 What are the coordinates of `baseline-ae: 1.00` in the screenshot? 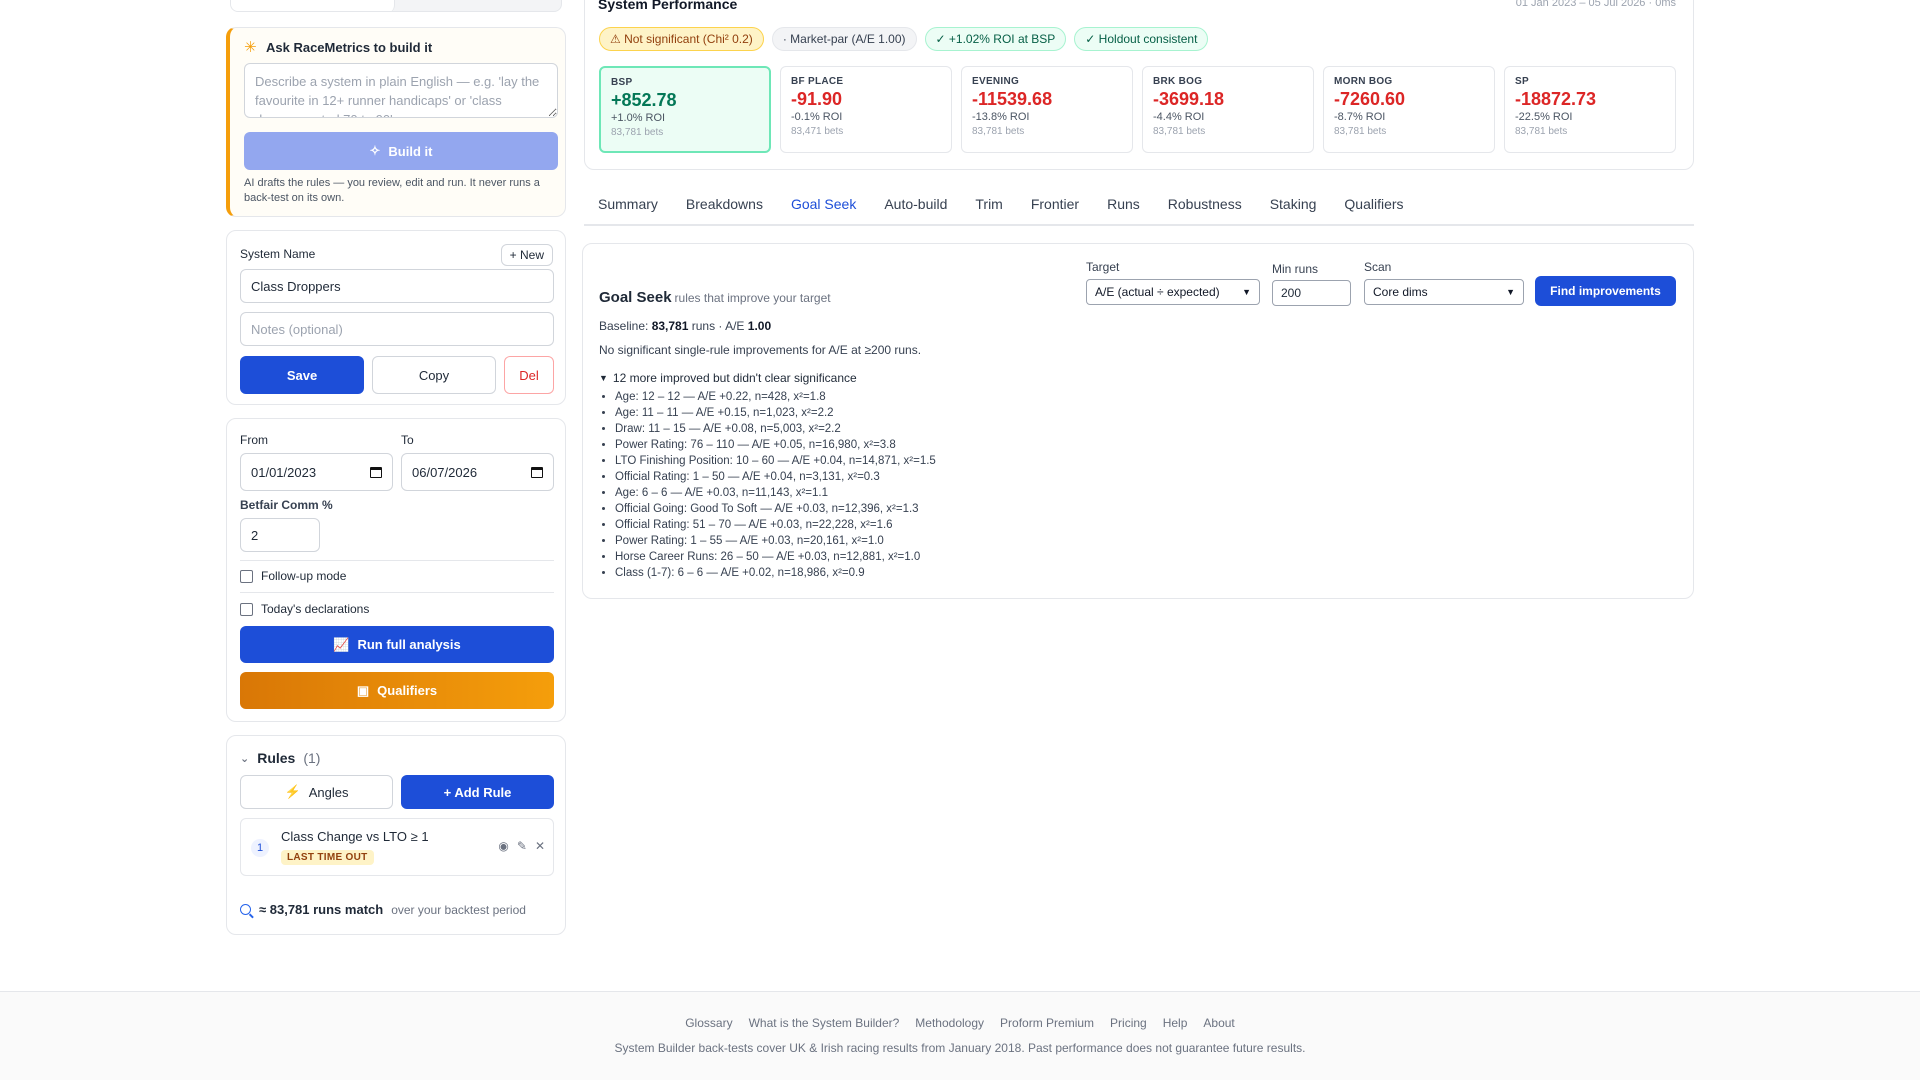 It's located at (759, 326).